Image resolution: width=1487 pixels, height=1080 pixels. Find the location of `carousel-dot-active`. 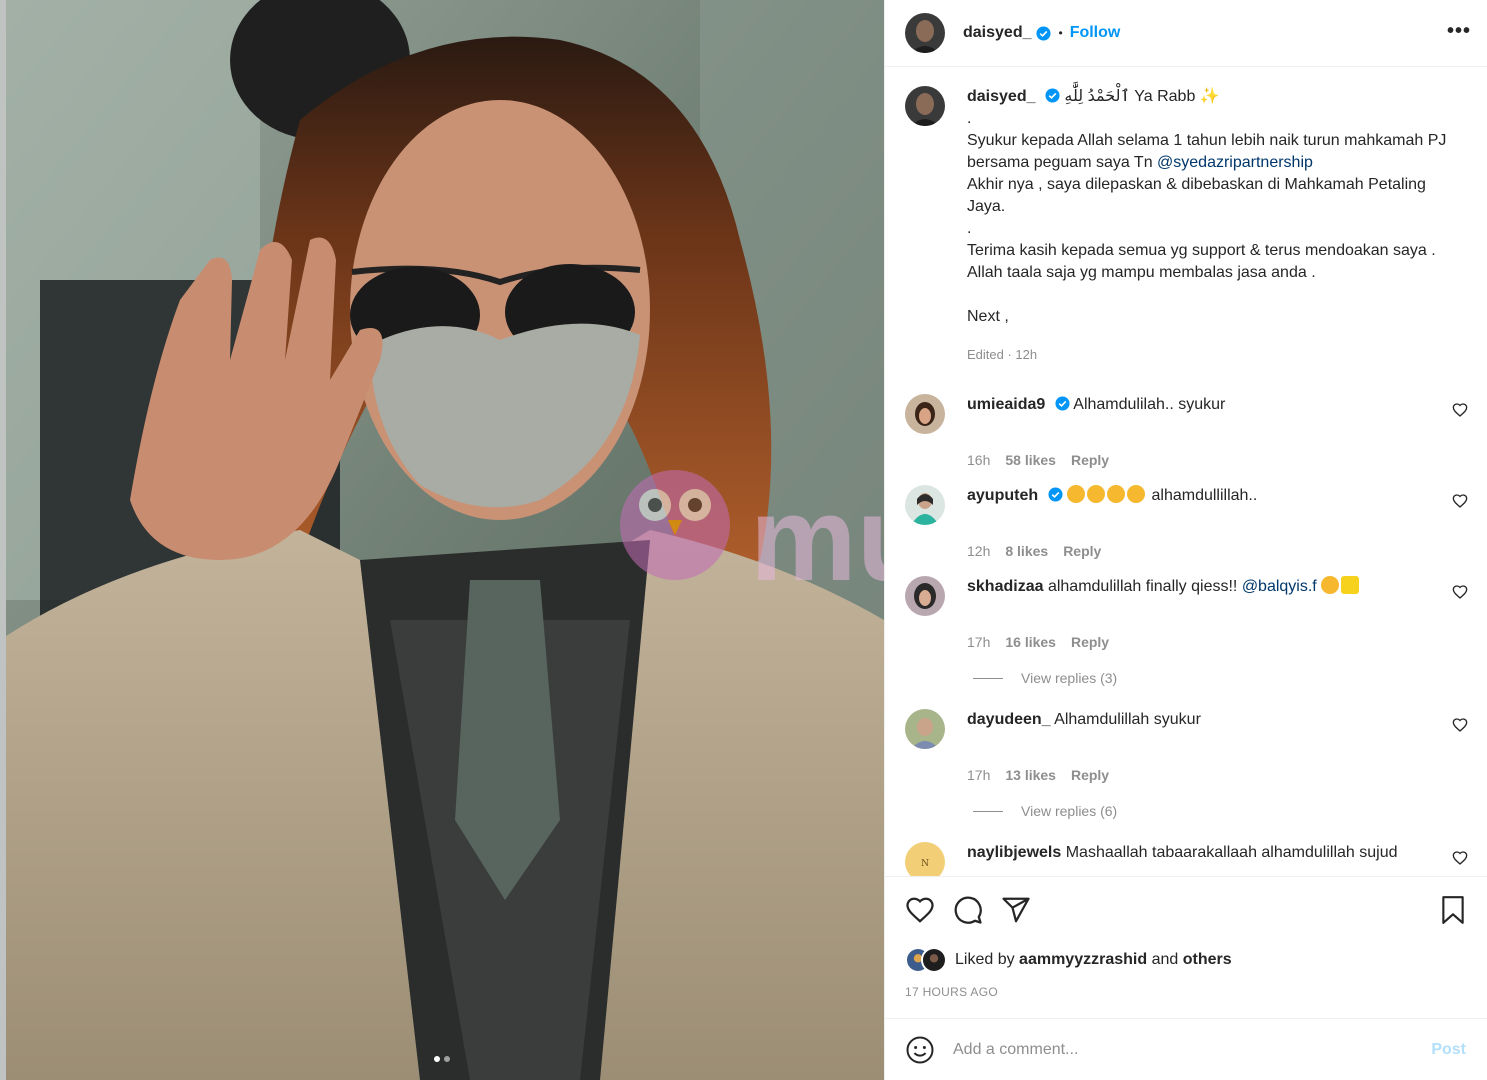

carousel-dot-active is located at coordinates (437, 1059).